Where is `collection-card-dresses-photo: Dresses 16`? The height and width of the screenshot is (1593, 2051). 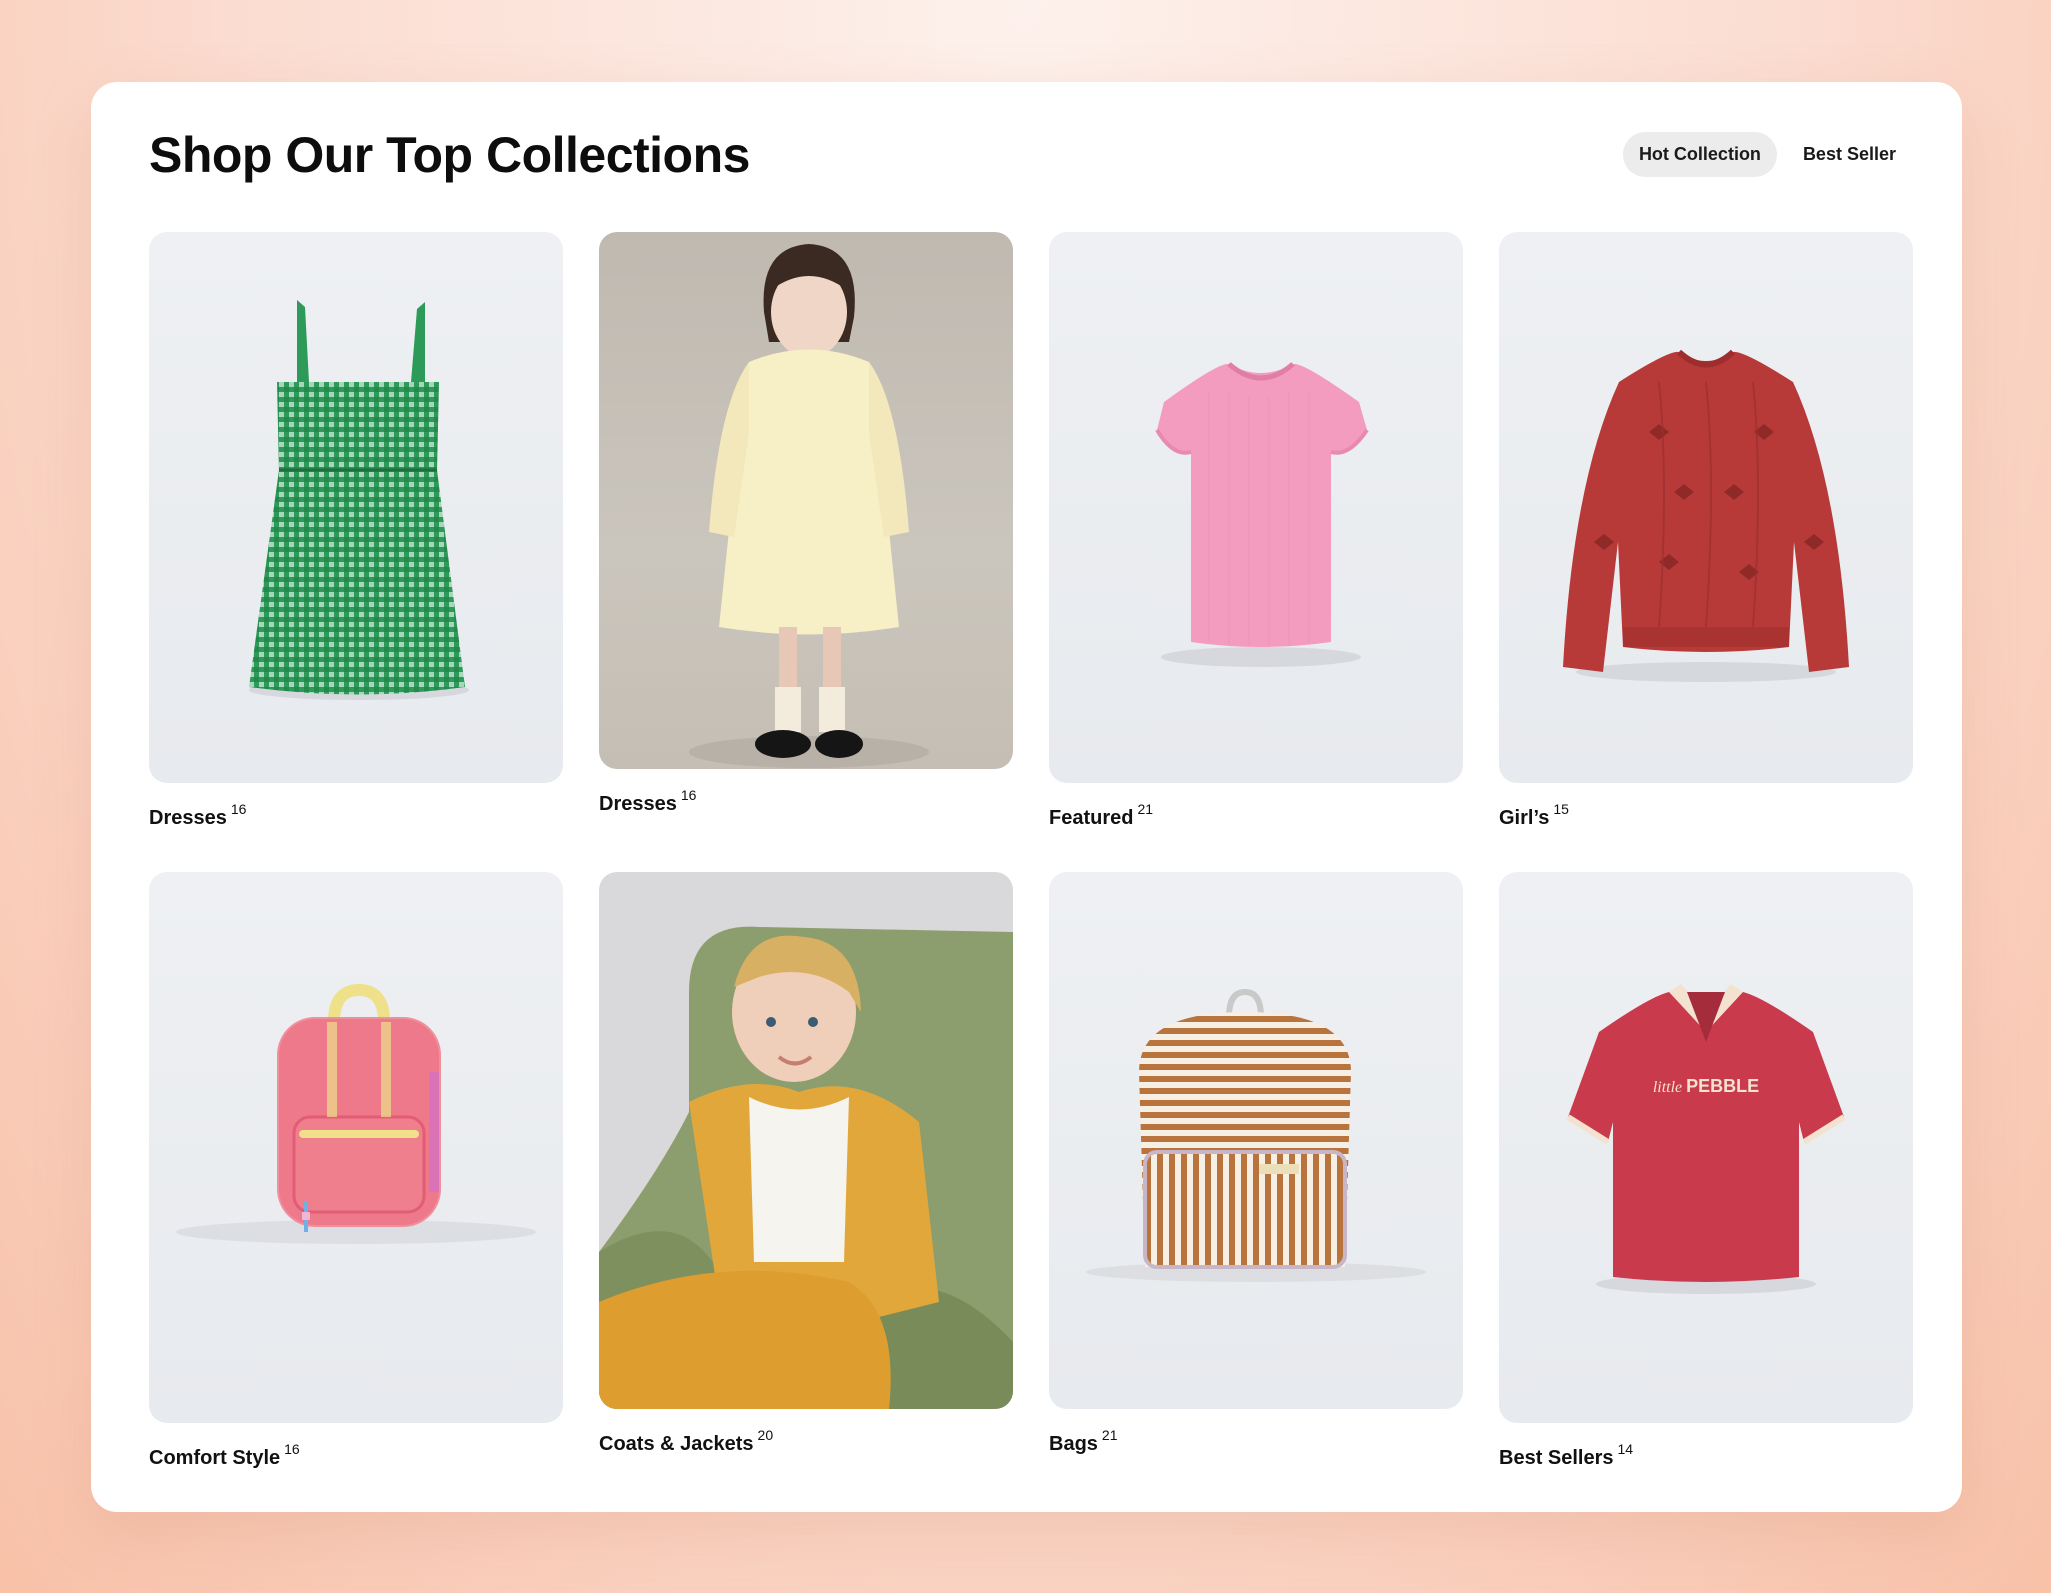 collection-card-dresses-photo: Dresses 16 is located at coordinates (806, 524).